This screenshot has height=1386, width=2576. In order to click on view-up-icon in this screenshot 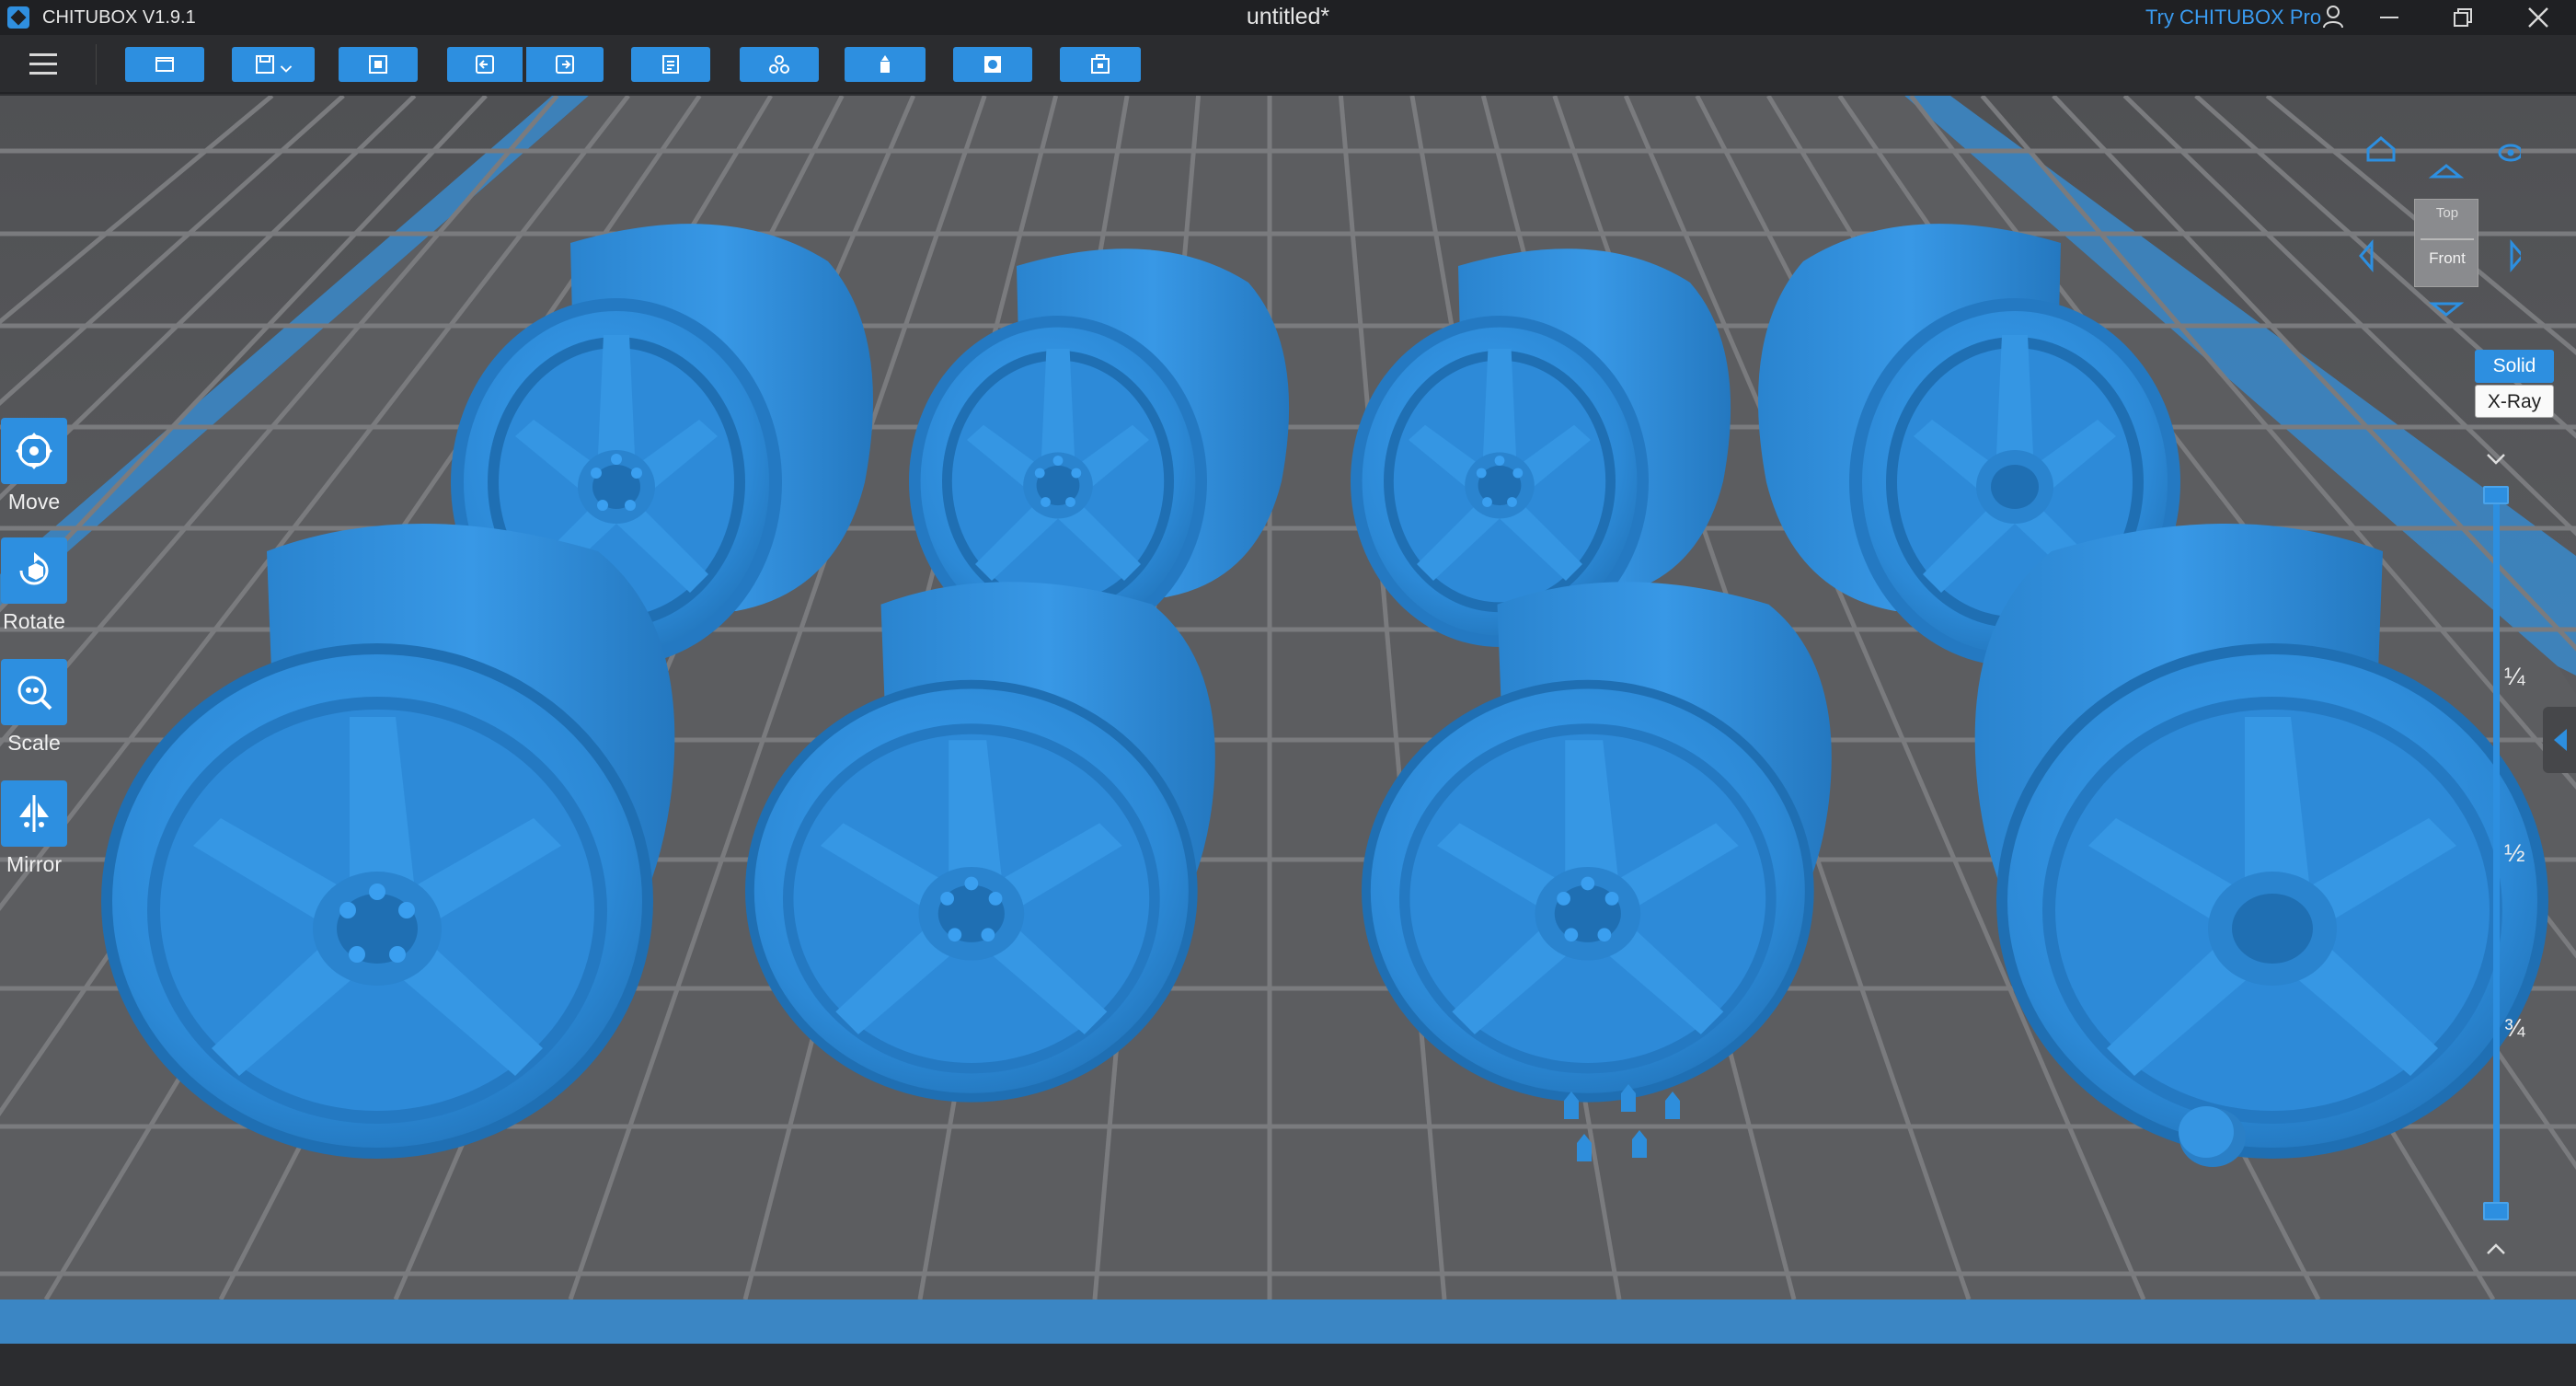, I will do `click(2446, 171)`.